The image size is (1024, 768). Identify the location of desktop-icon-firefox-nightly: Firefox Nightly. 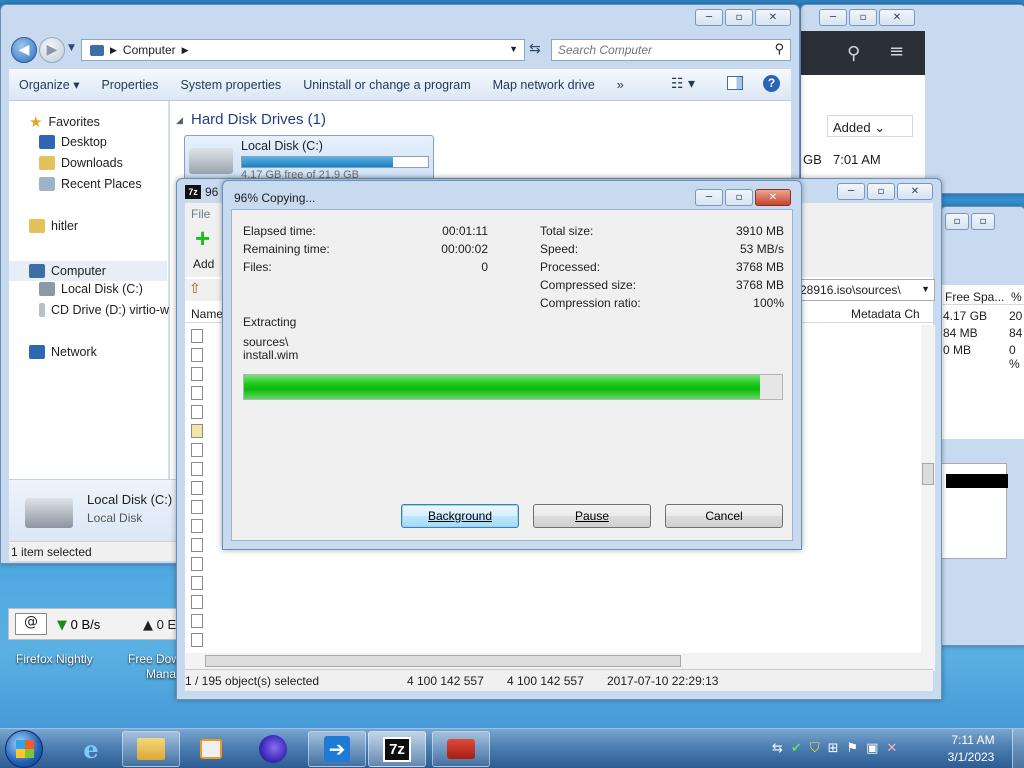
(54, 659).